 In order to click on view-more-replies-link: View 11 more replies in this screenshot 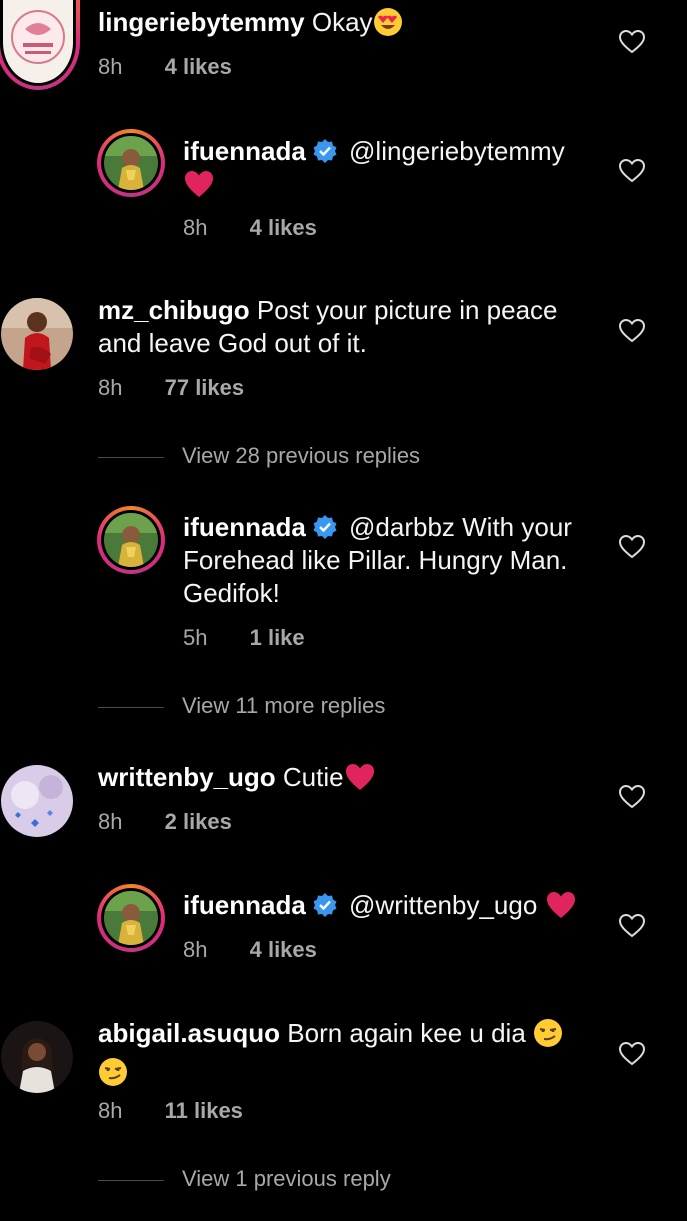, I will do `click(241, 706)`.